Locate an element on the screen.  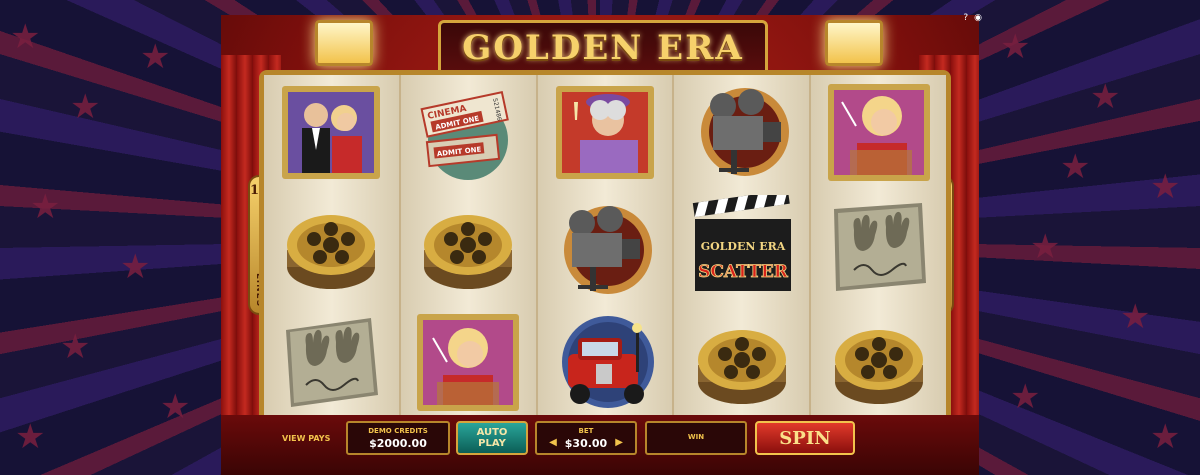
cinema-tickets-symbol: CINEMA ADMIT ONE 521486 ADMIT ONE is located at coordinates (468, 132).